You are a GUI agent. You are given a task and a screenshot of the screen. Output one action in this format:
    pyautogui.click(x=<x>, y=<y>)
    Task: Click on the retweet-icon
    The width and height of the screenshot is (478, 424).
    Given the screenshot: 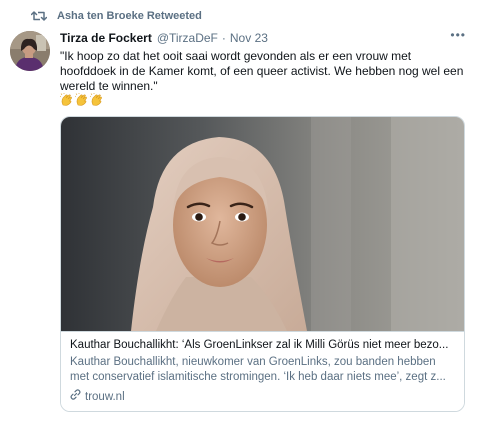 What is the action you would take?
    pyautogui.click(x=39, y=16)
    